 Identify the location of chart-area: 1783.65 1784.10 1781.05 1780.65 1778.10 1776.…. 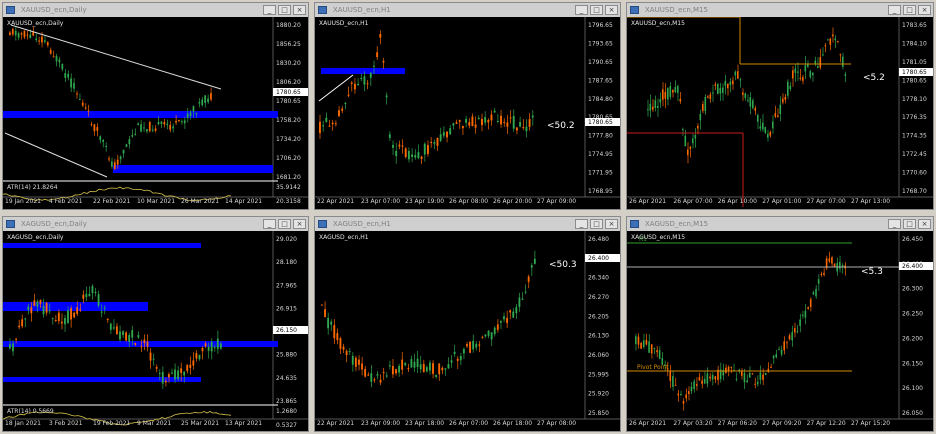
(780, 113).